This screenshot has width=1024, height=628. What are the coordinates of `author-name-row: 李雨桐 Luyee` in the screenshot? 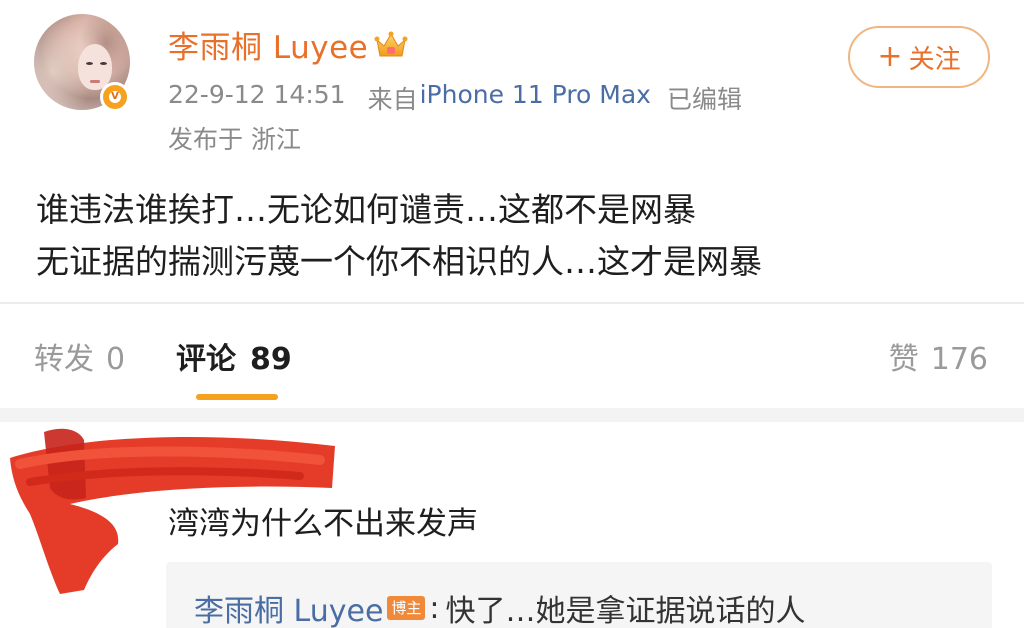 It's located at (288, 44).